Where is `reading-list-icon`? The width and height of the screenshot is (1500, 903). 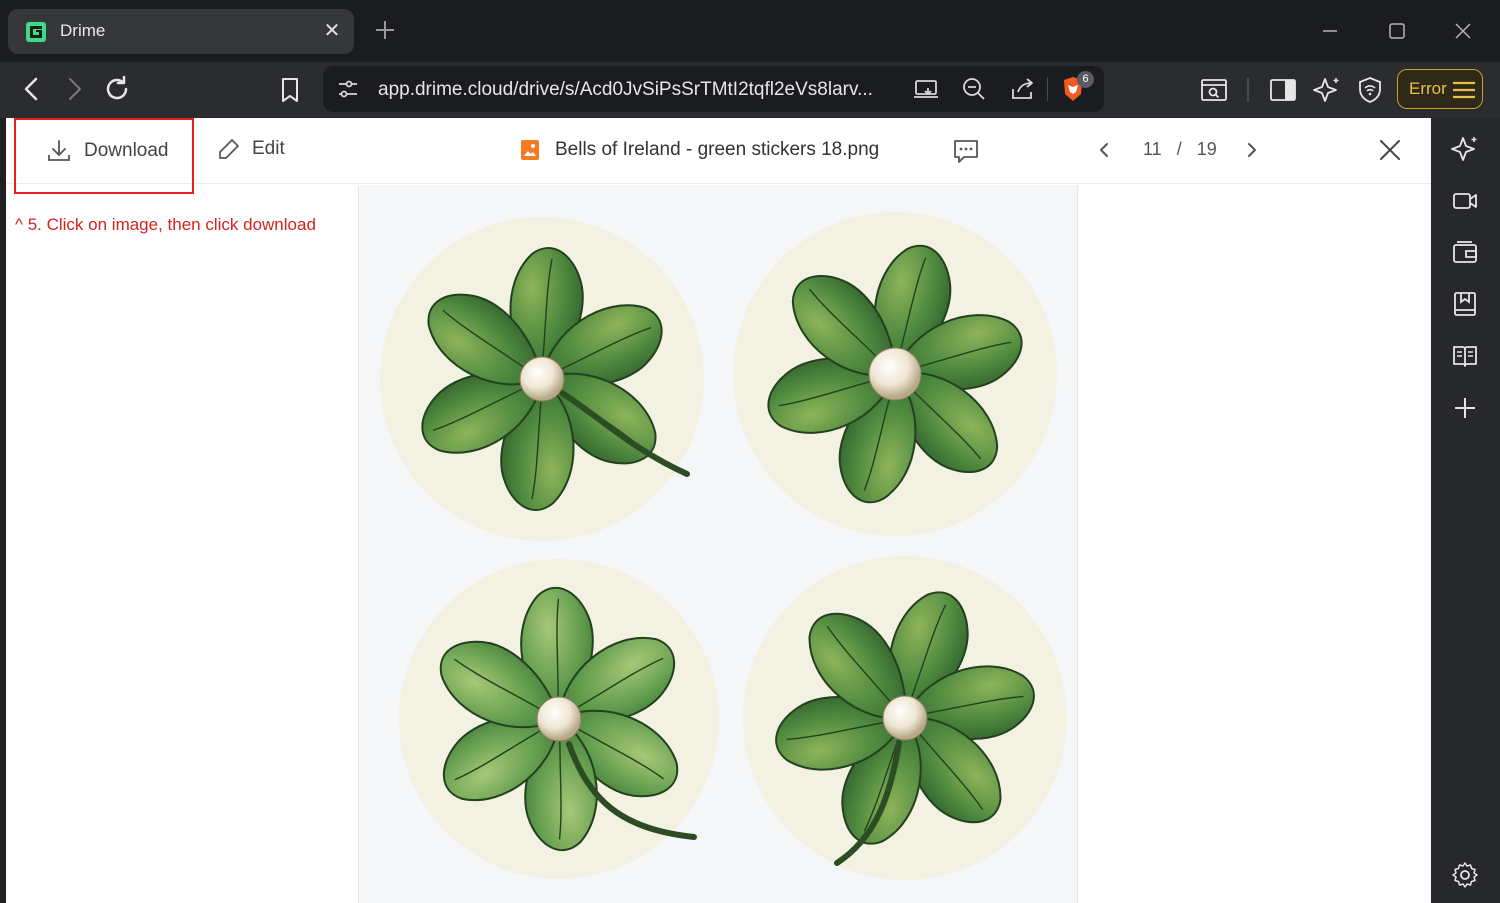 reading-list-icon is located at coordinates (1465, 356).